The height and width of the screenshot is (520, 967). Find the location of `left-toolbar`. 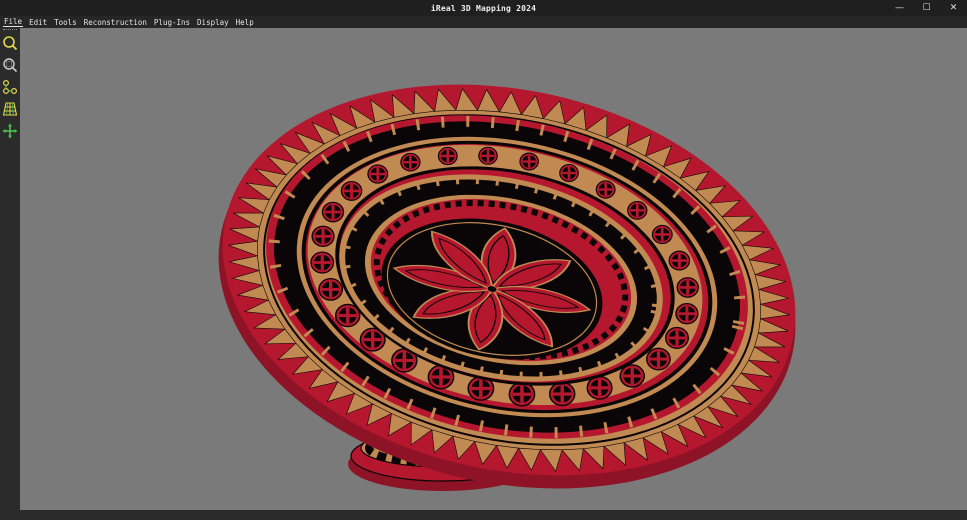

left-toolbar is located at coordinates (10, 269).